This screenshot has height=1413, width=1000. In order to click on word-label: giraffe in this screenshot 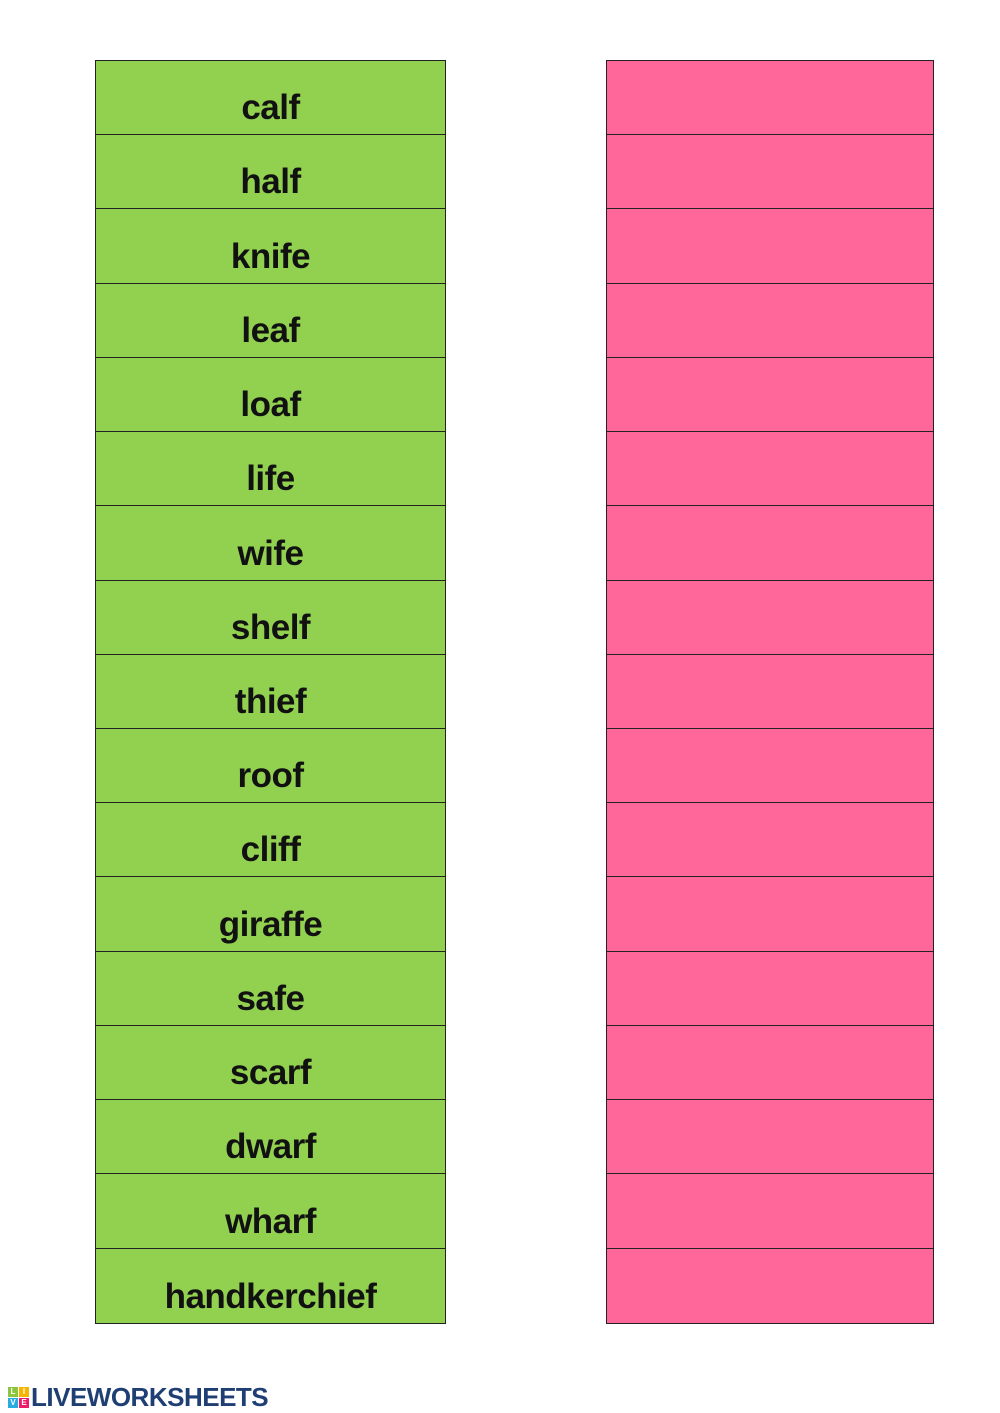, I will do `click(270, 924)`.